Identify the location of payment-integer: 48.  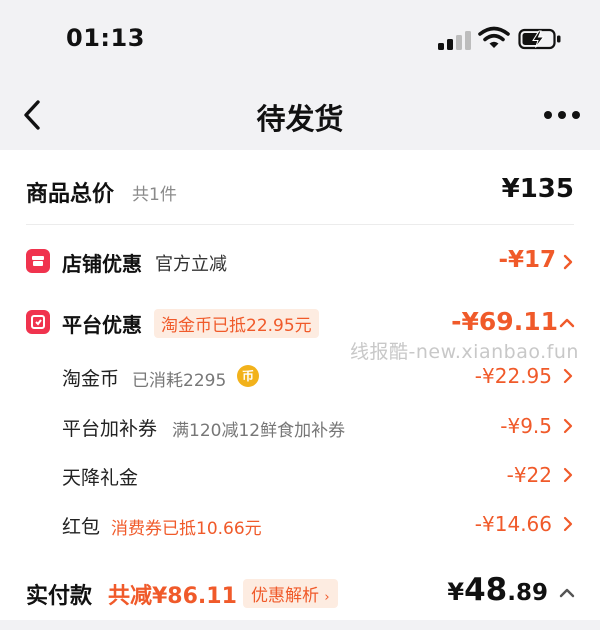
(486, 590).